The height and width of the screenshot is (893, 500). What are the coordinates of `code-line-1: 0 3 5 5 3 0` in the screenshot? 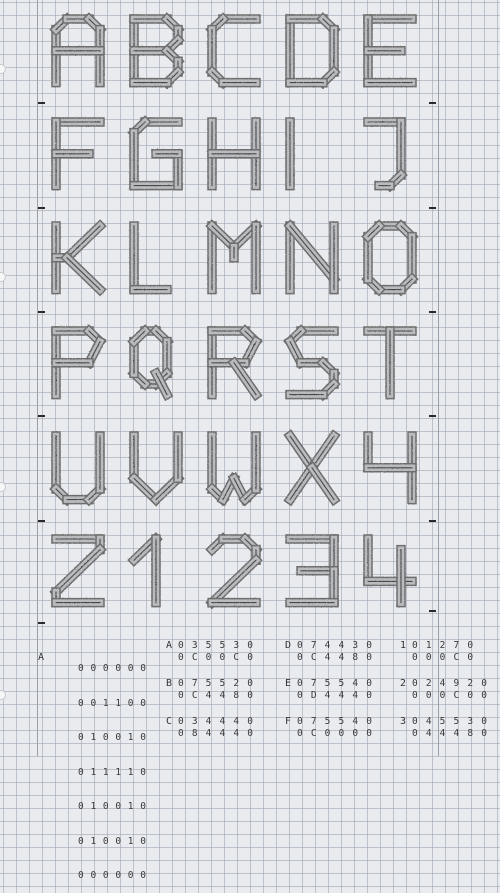 It's located at (216, 645).